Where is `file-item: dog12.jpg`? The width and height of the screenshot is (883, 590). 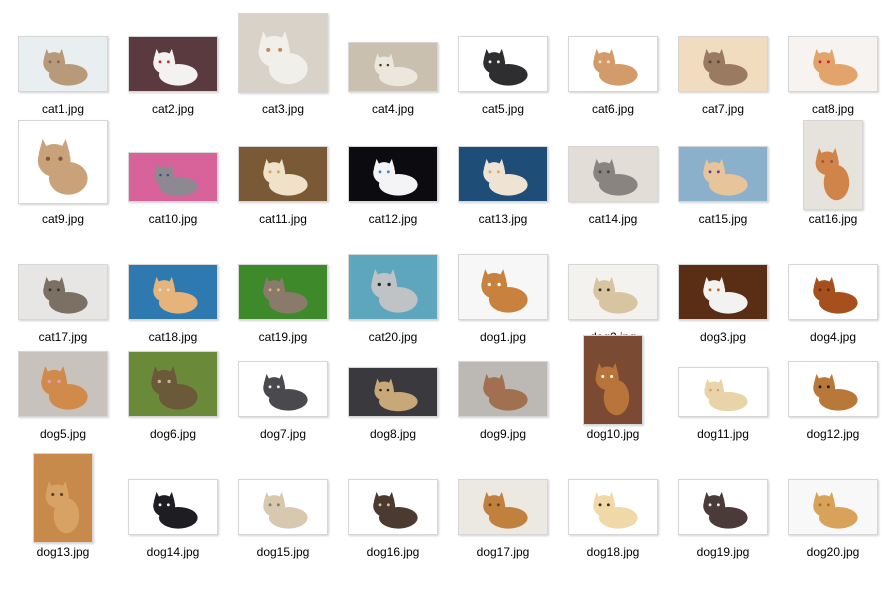
file-item: dog12.jpg is located at coordinates (830, 391).